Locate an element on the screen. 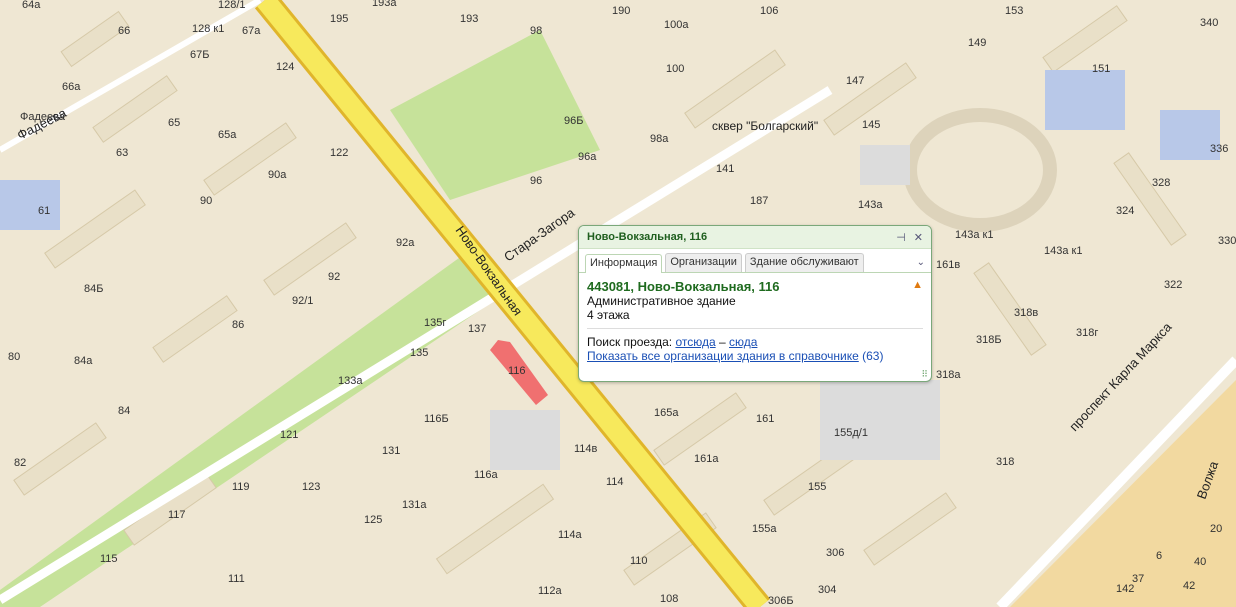  house-number-label: 122 is located at coordinates (339, 153).